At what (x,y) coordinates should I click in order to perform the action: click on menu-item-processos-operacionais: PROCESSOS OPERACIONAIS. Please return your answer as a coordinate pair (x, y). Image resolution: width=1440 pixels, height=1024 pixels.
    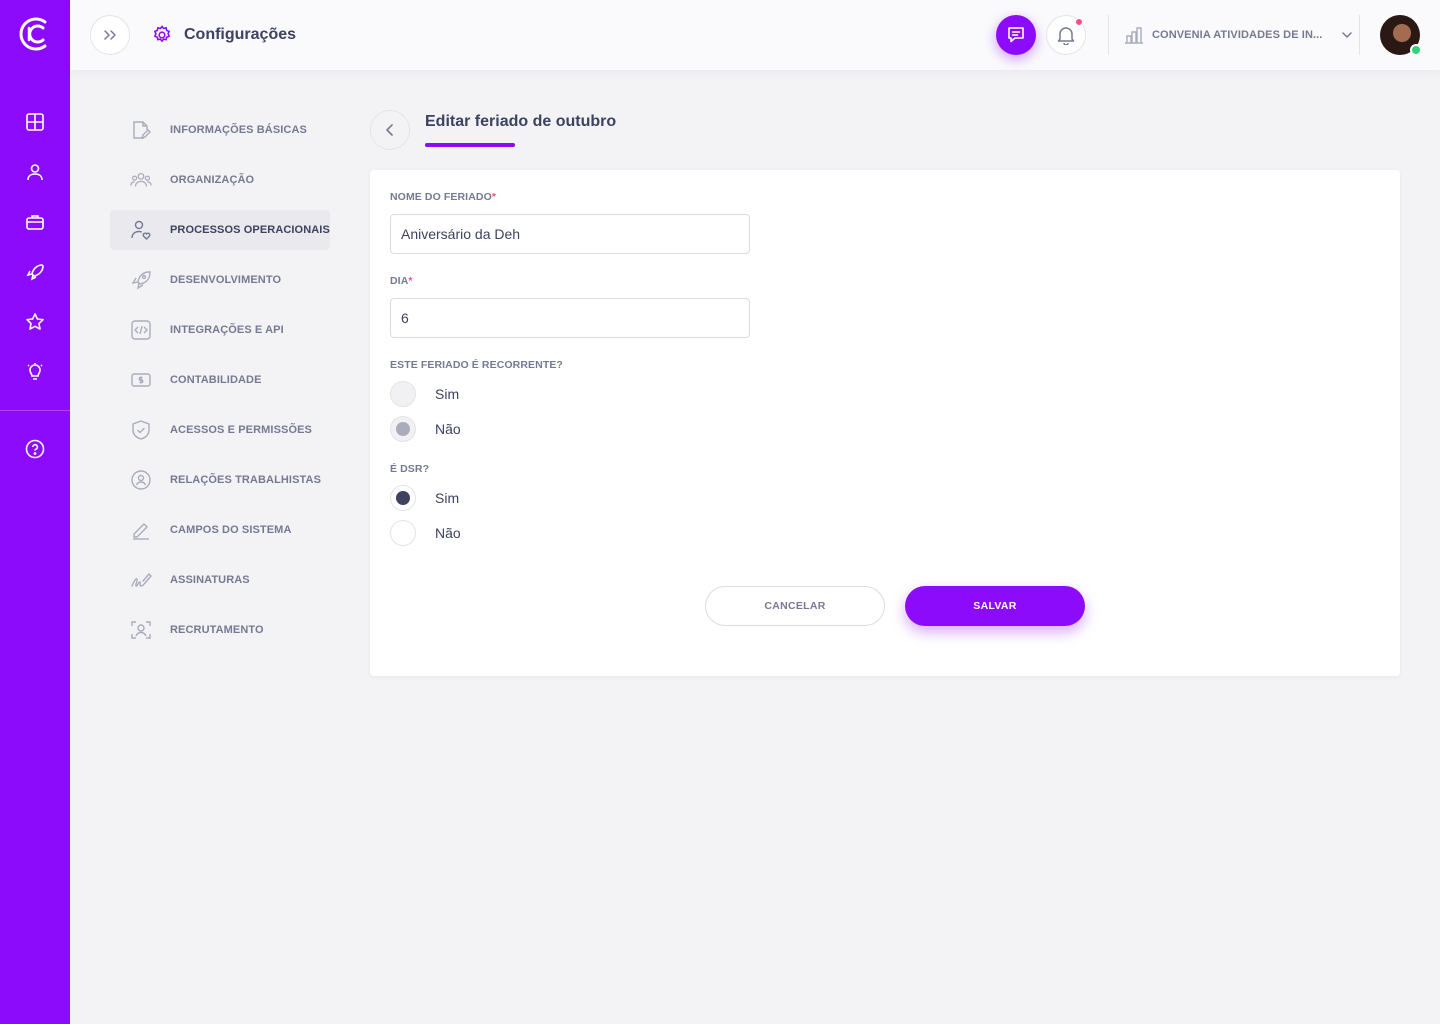
    Looking at the image, I should click on (220, 230).